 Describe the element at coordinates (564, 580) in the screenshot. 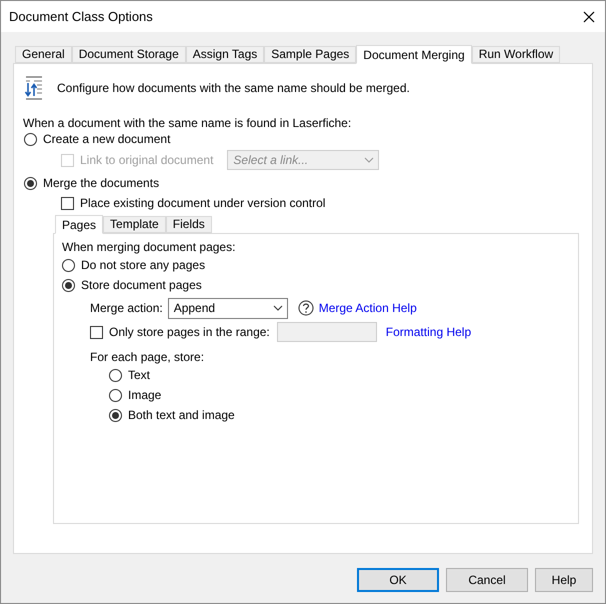

I see `dialog-button: Help` at that location.